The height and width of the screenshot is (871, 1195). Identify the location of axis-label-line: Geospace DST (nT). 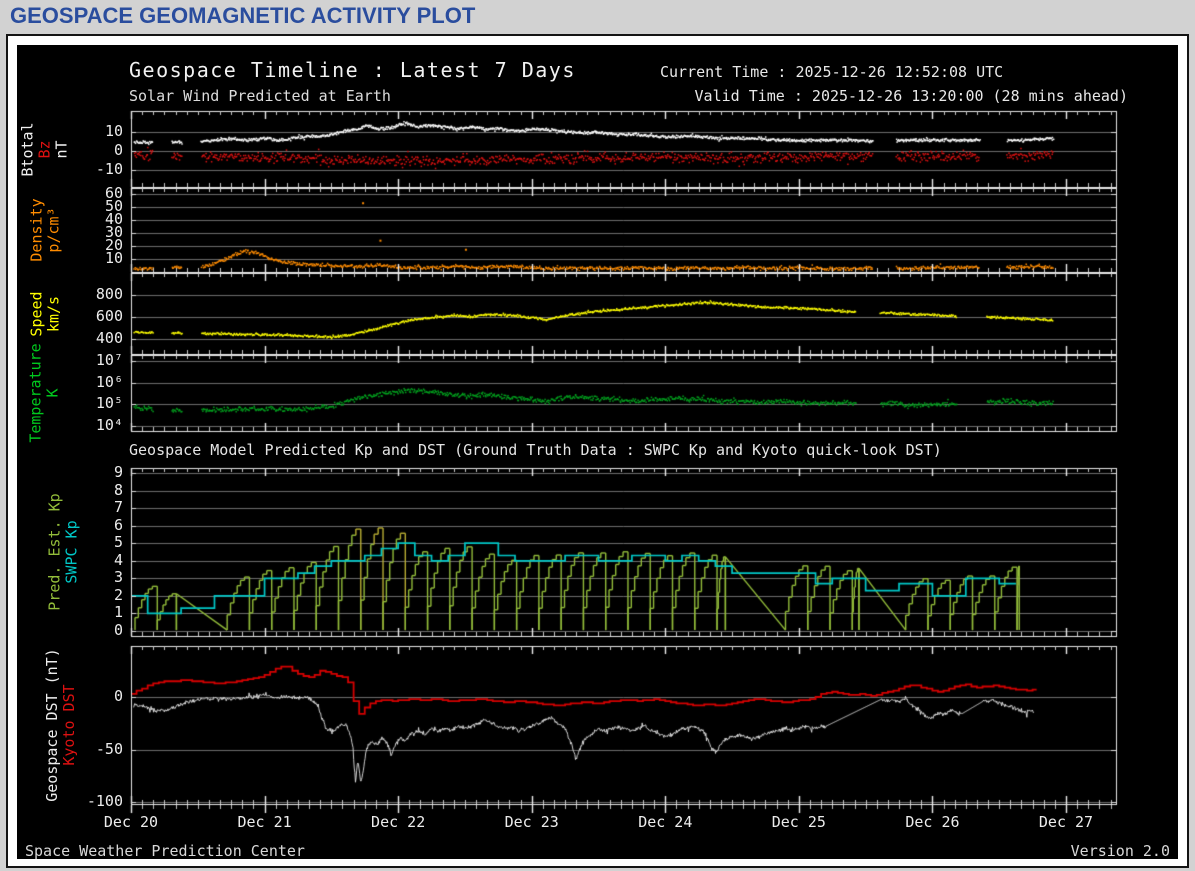
(52, 725).